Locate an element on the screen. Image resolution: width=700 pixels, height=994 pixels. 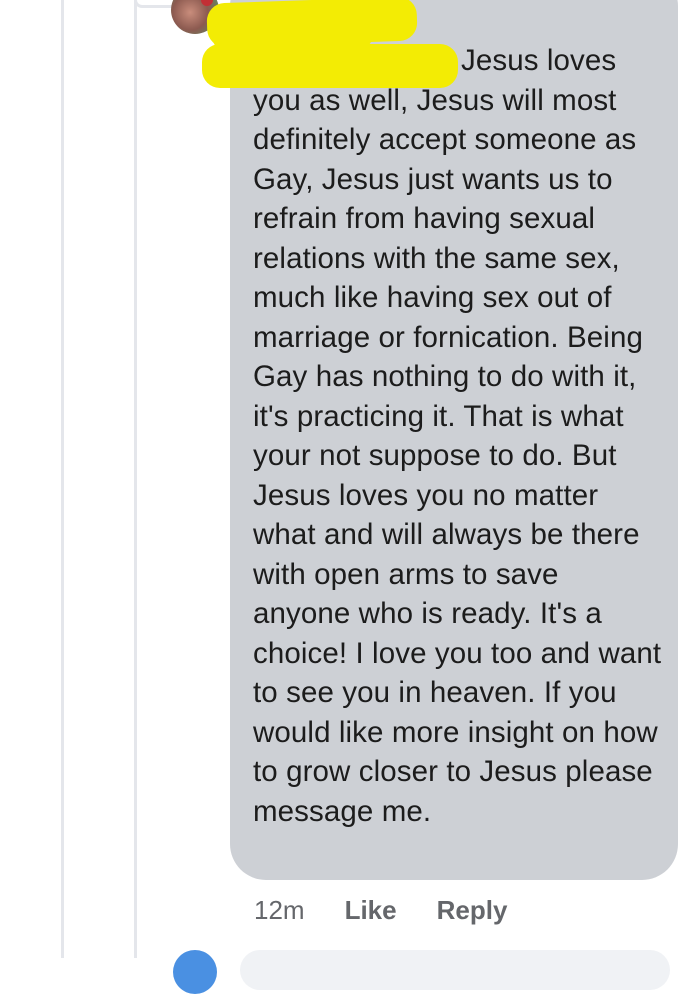
next-comment-avatar is located at coordinates (195, 972).